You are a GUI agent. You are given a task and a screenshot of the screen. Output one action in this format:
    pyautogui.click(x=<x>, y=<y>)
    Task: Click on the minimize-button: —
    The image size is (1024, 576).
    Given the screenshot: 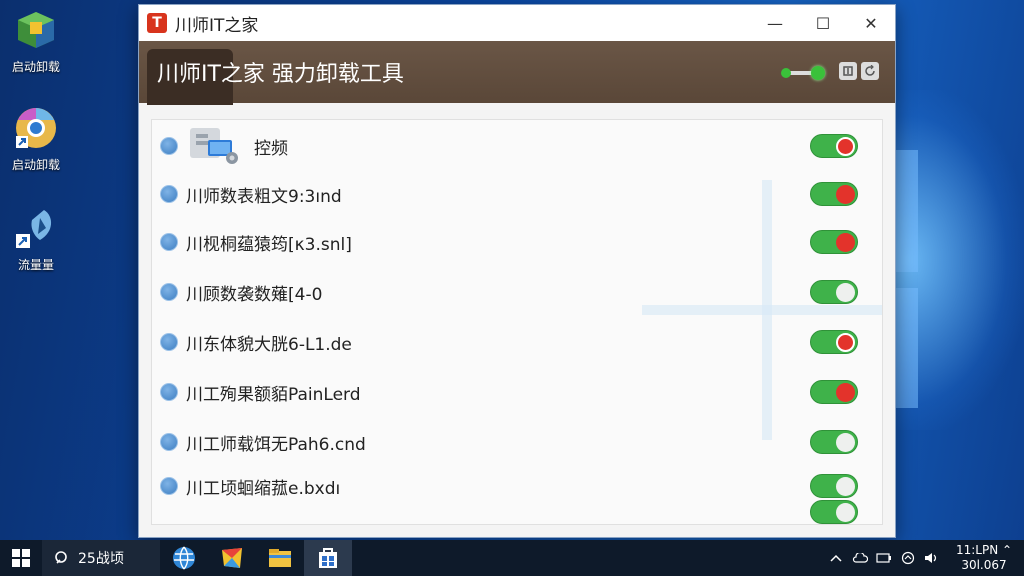 What is the action you would take?
    pyautogui.click(x=775, y=23)
    